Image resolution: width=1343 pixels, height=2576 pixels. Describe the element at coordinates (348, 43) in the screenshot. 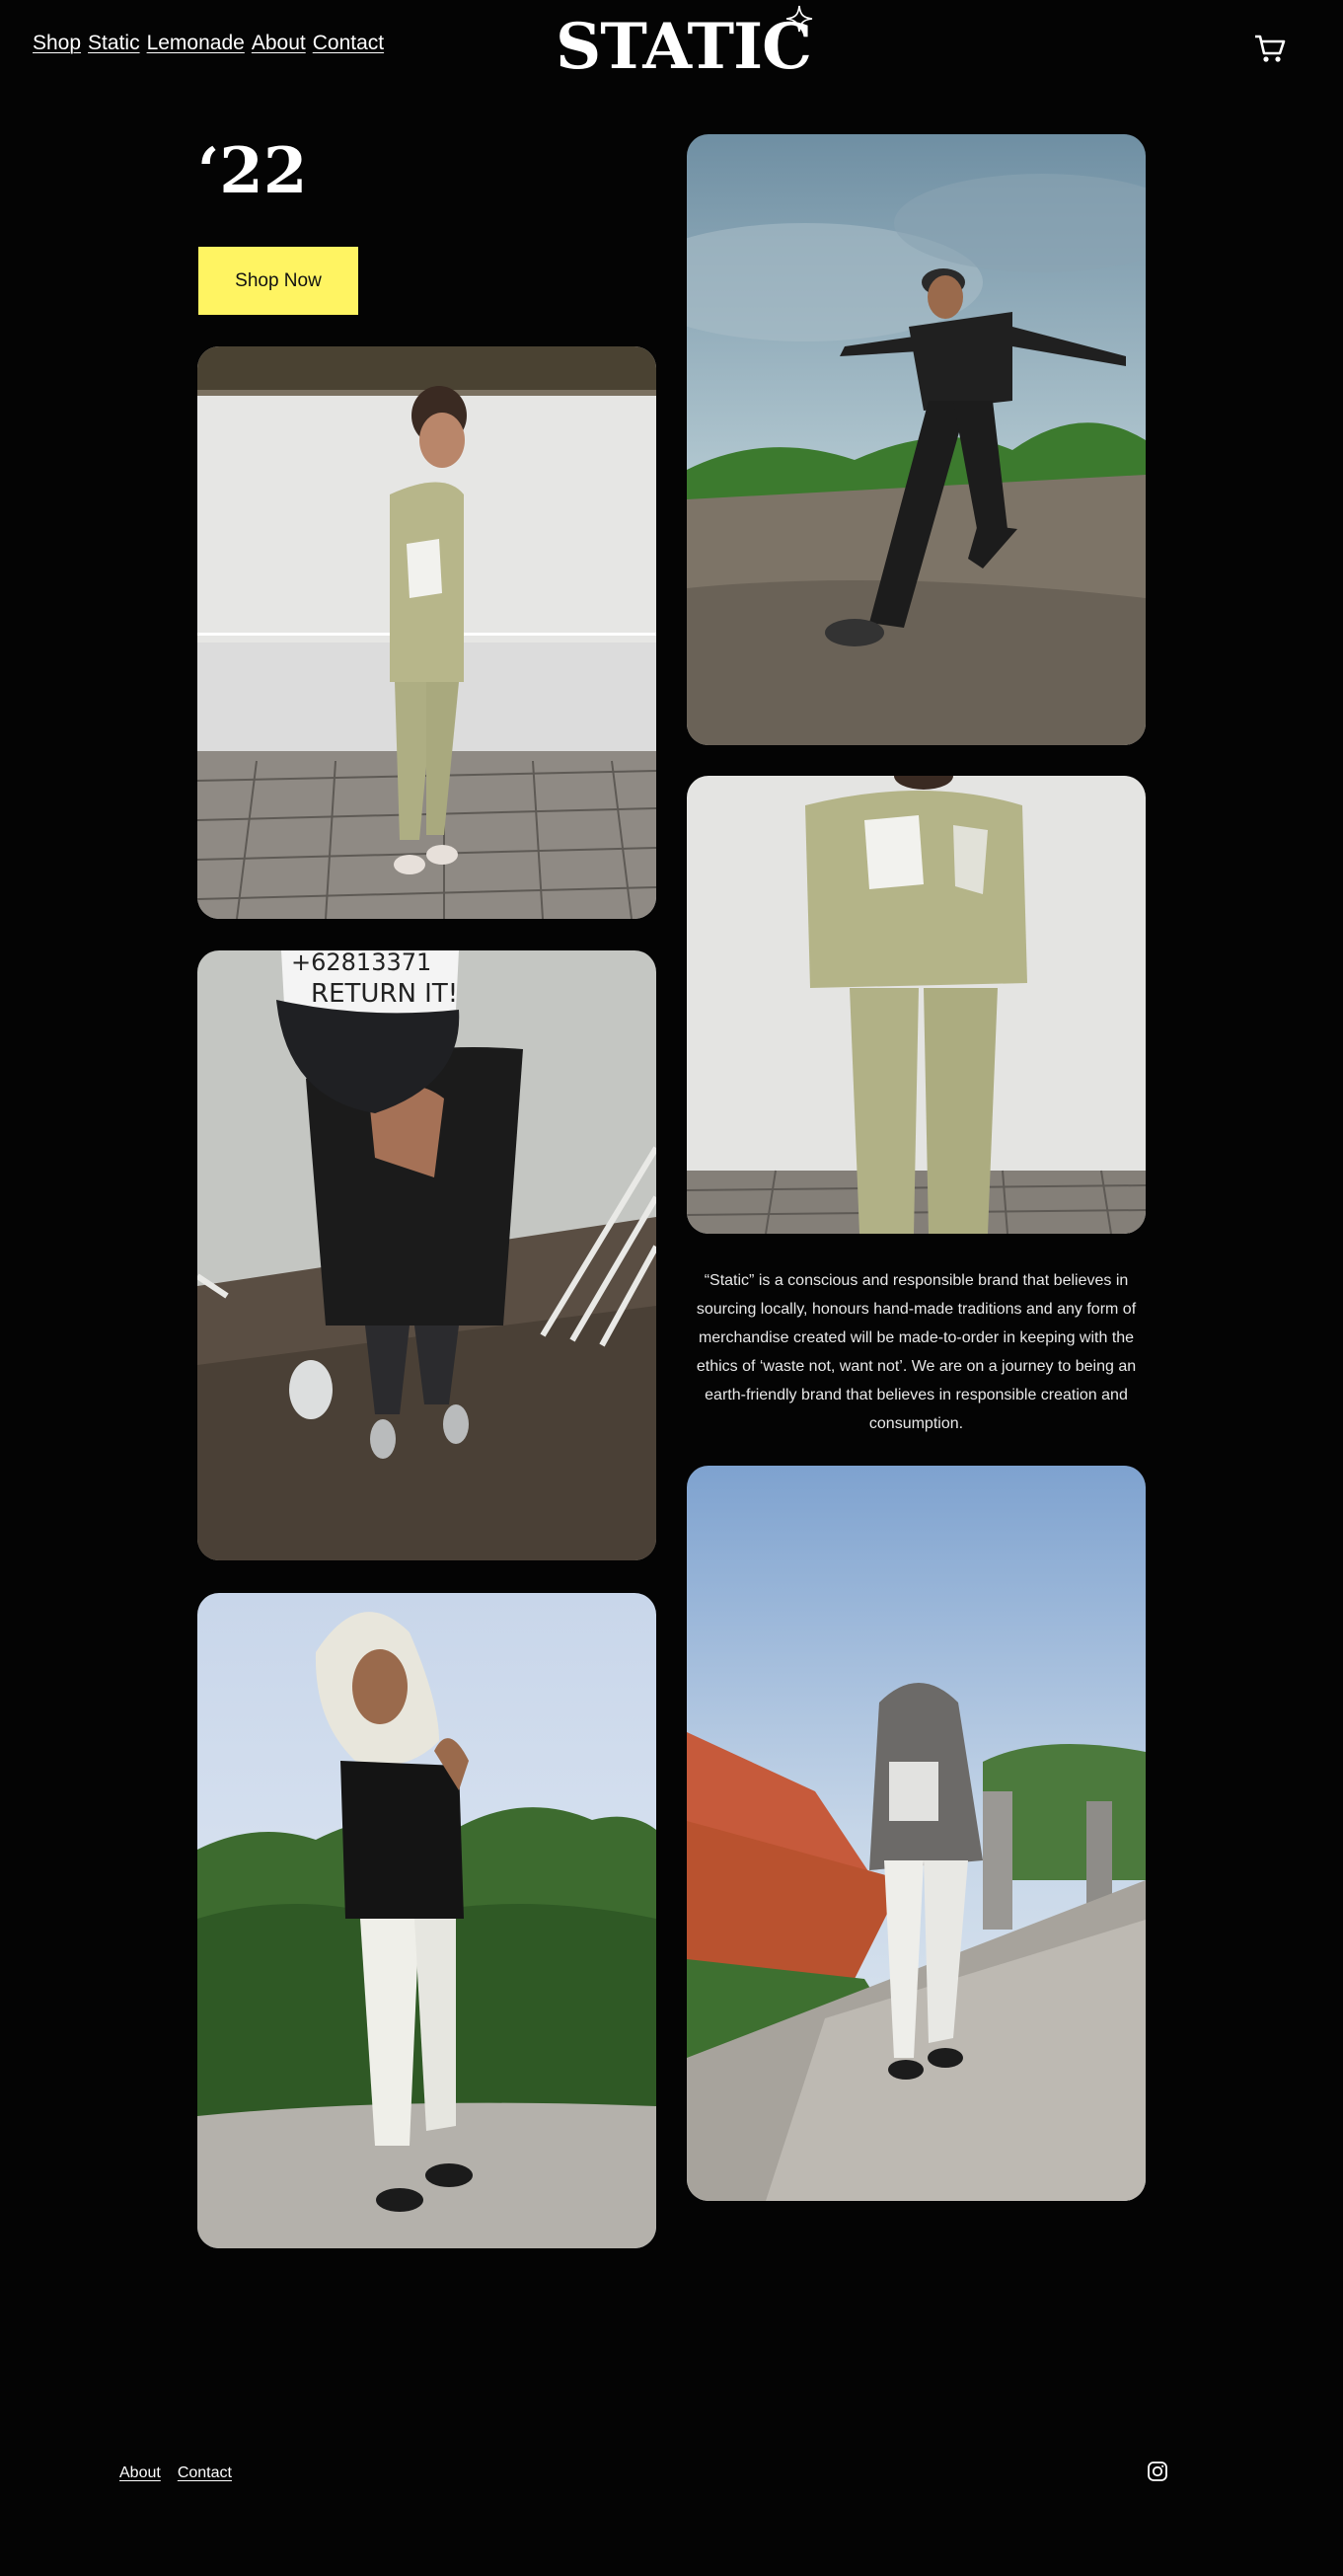

I see `nav-contact: Contact` at that location.